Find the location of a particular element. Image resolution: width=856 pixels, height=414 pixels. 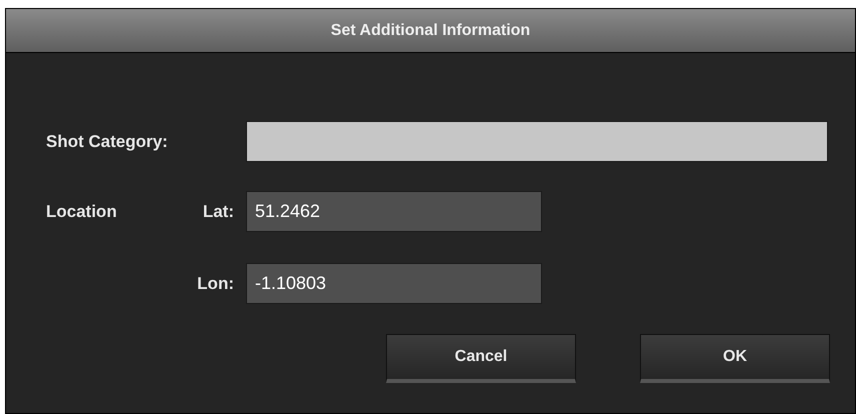

input-field: -1.10803 is located at coordinates (394, 283).